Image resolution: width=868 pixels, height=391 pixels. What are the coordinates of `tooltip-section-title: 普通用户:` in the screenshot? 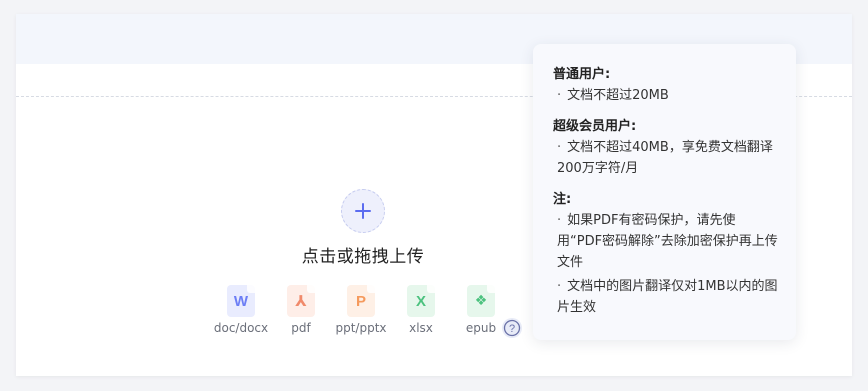 It's located at (582, 74).